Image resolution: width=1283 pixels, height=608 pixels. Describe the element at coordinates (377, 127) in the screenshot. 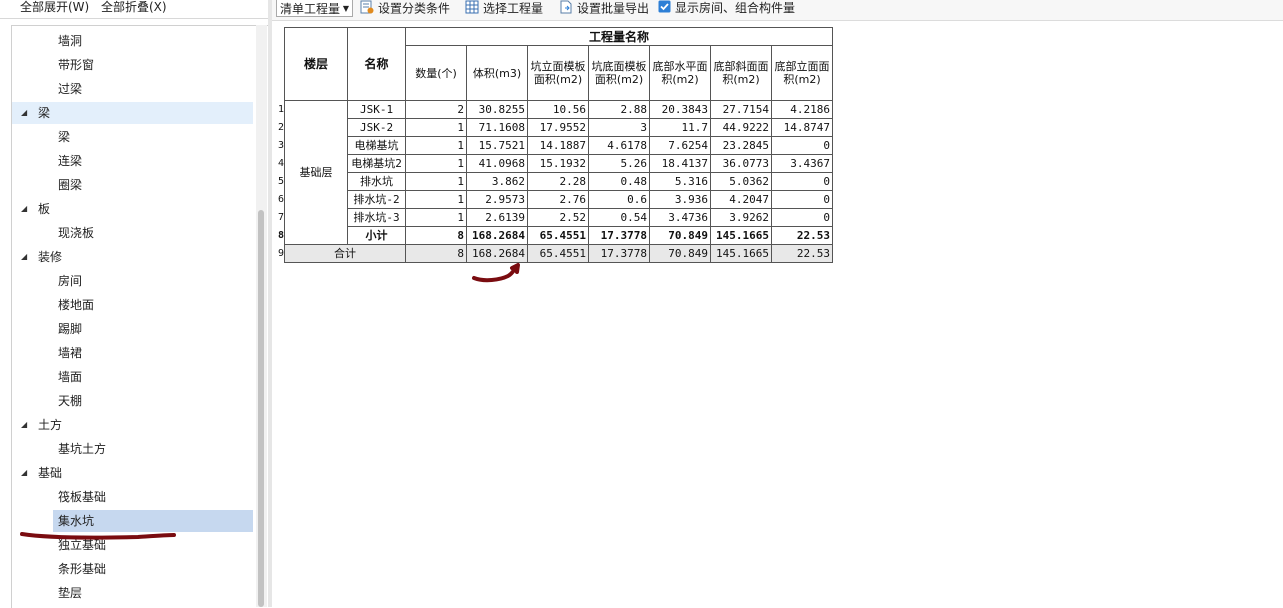

I see `component-name-cell: JSK-2` at that location.